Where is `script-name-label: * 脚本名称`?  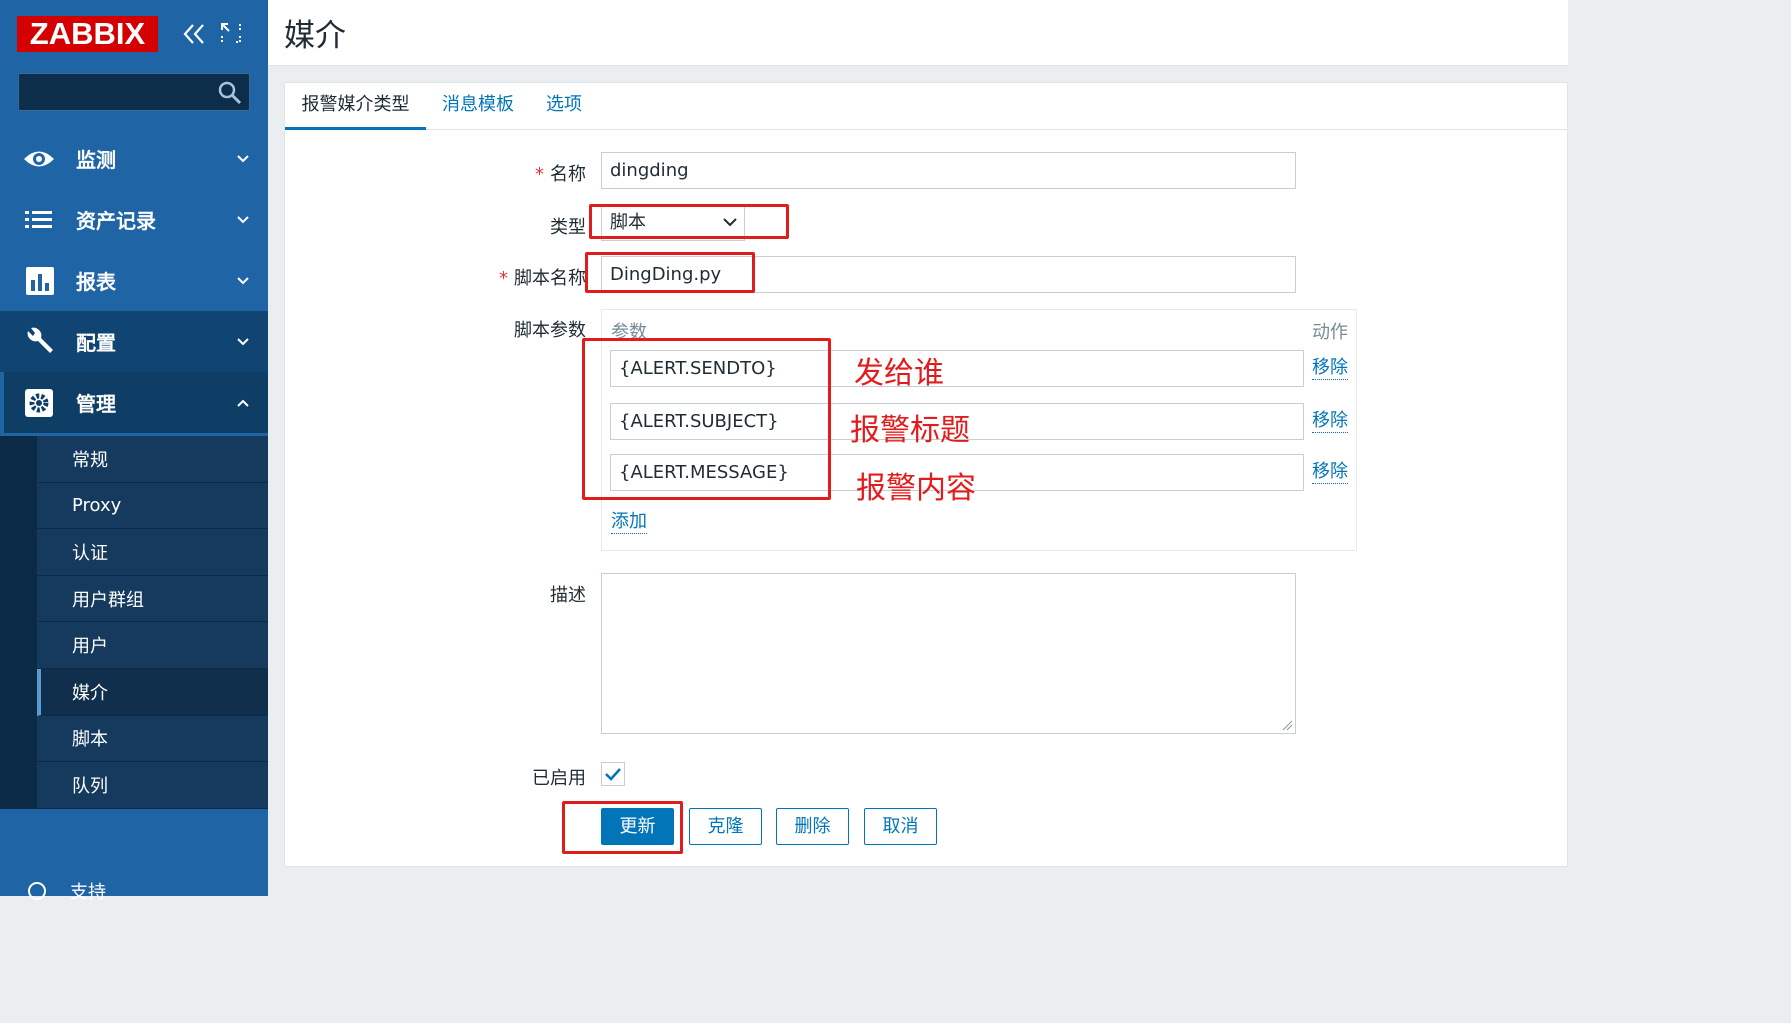 script-name-label: * 脚本名称 is located at coordinates (542, 277).